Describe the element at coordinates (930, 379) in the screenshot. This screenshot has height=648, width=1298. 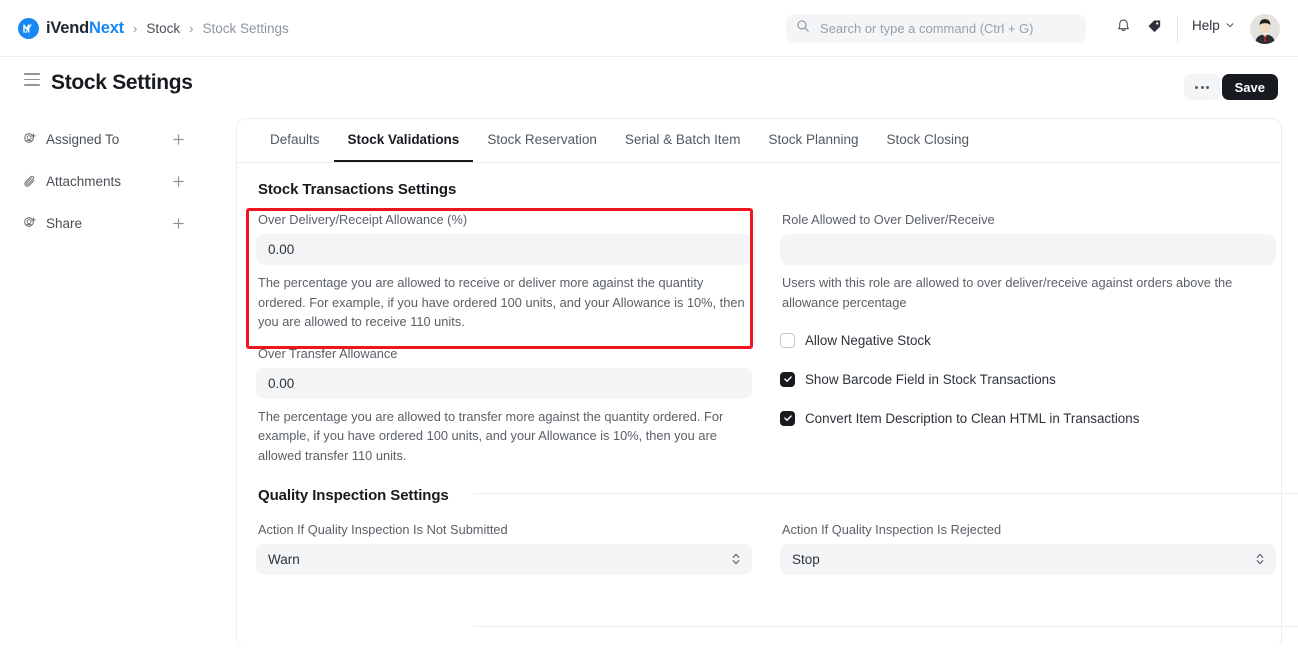
I see `checkbox-label: Show Barcode Field in Stock Transactions` at that location.